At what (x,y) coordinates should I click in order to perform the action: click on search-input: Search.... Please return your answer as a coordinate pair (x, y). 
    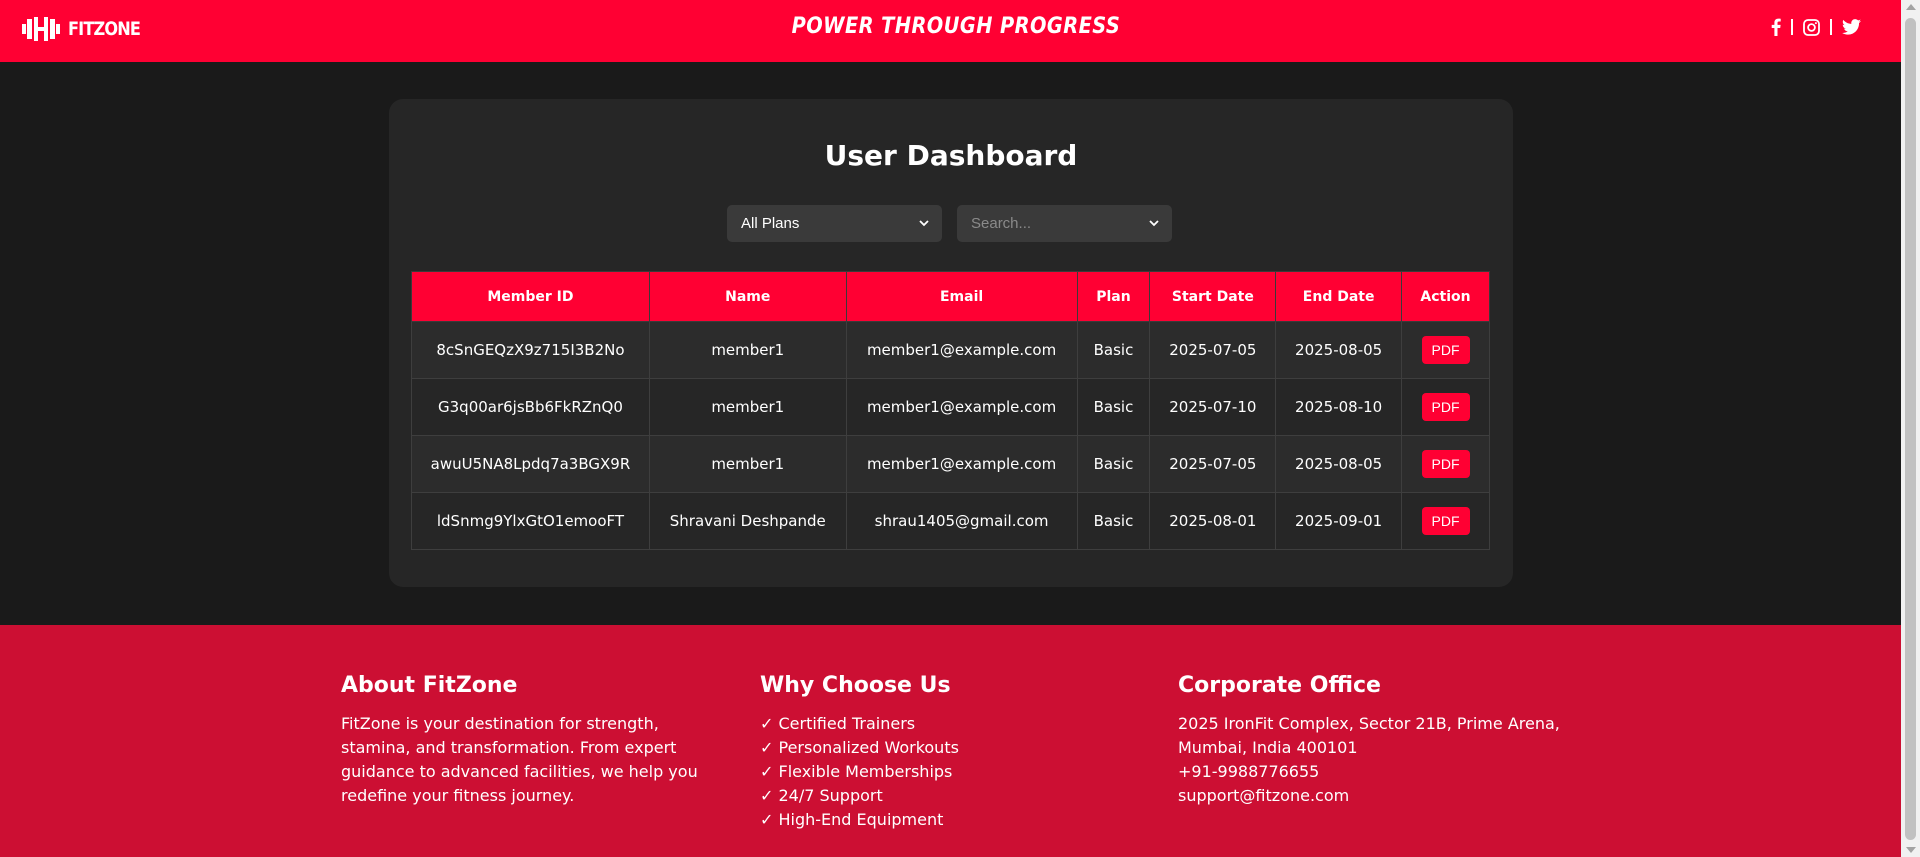
    Looking at the image, I should click on (1064, 223).